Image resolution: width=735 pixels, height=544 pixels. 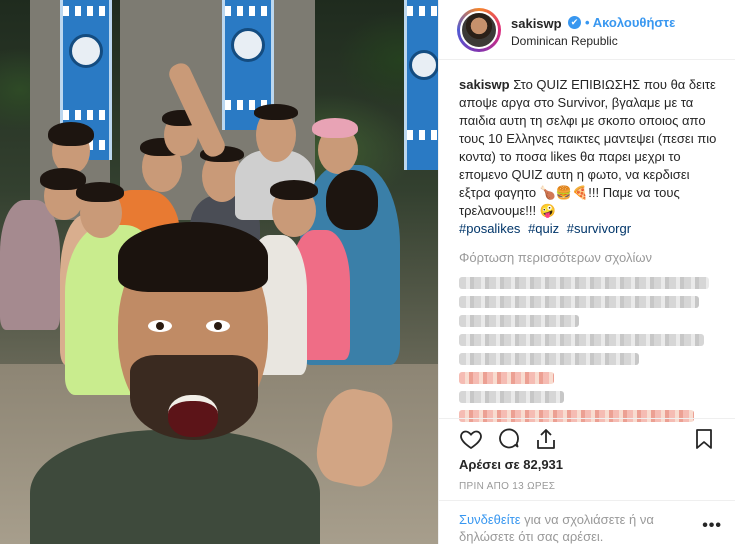 I want to click on header-username: sakiswp, so click(x=536, y=23).